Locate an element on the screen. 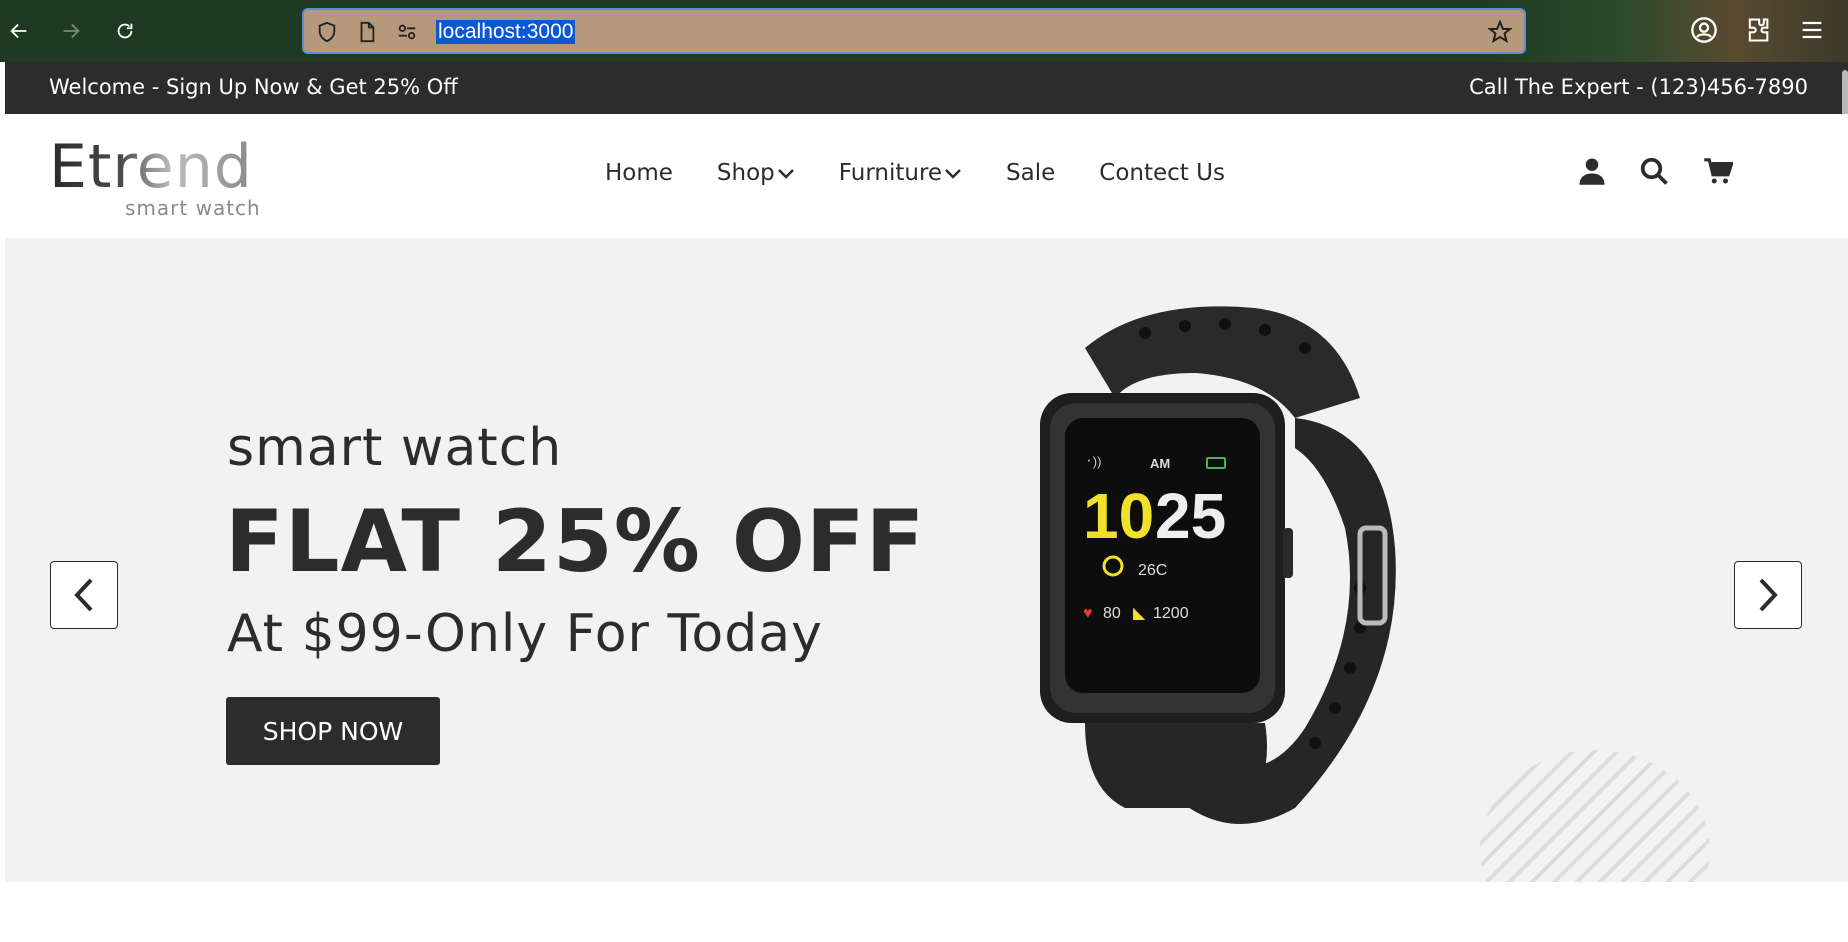 The height and width of the screenshot is (942, 1848). nav-home: Home is located at coordinates (639, 173).